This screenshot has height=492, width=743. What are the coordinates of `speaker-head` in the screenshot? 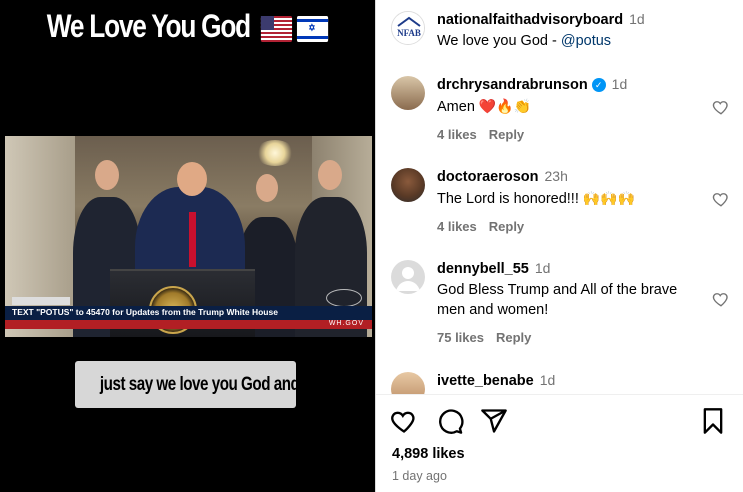 It's located at (192, 179).